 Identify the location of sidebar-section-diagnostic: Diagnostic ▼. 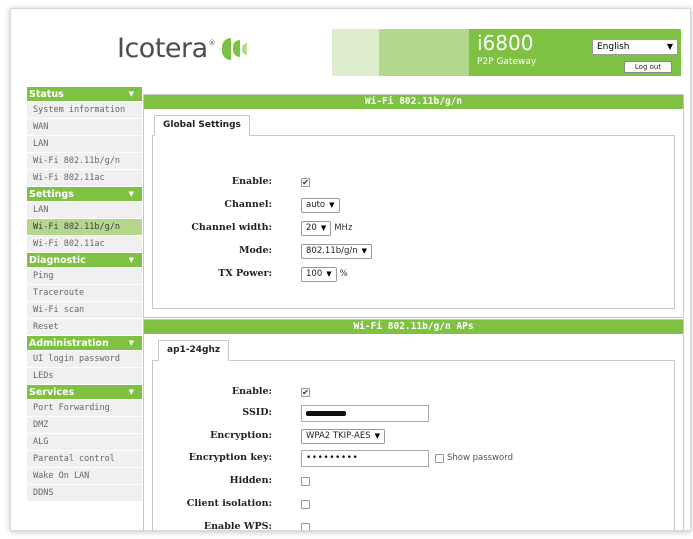
(84, 259).